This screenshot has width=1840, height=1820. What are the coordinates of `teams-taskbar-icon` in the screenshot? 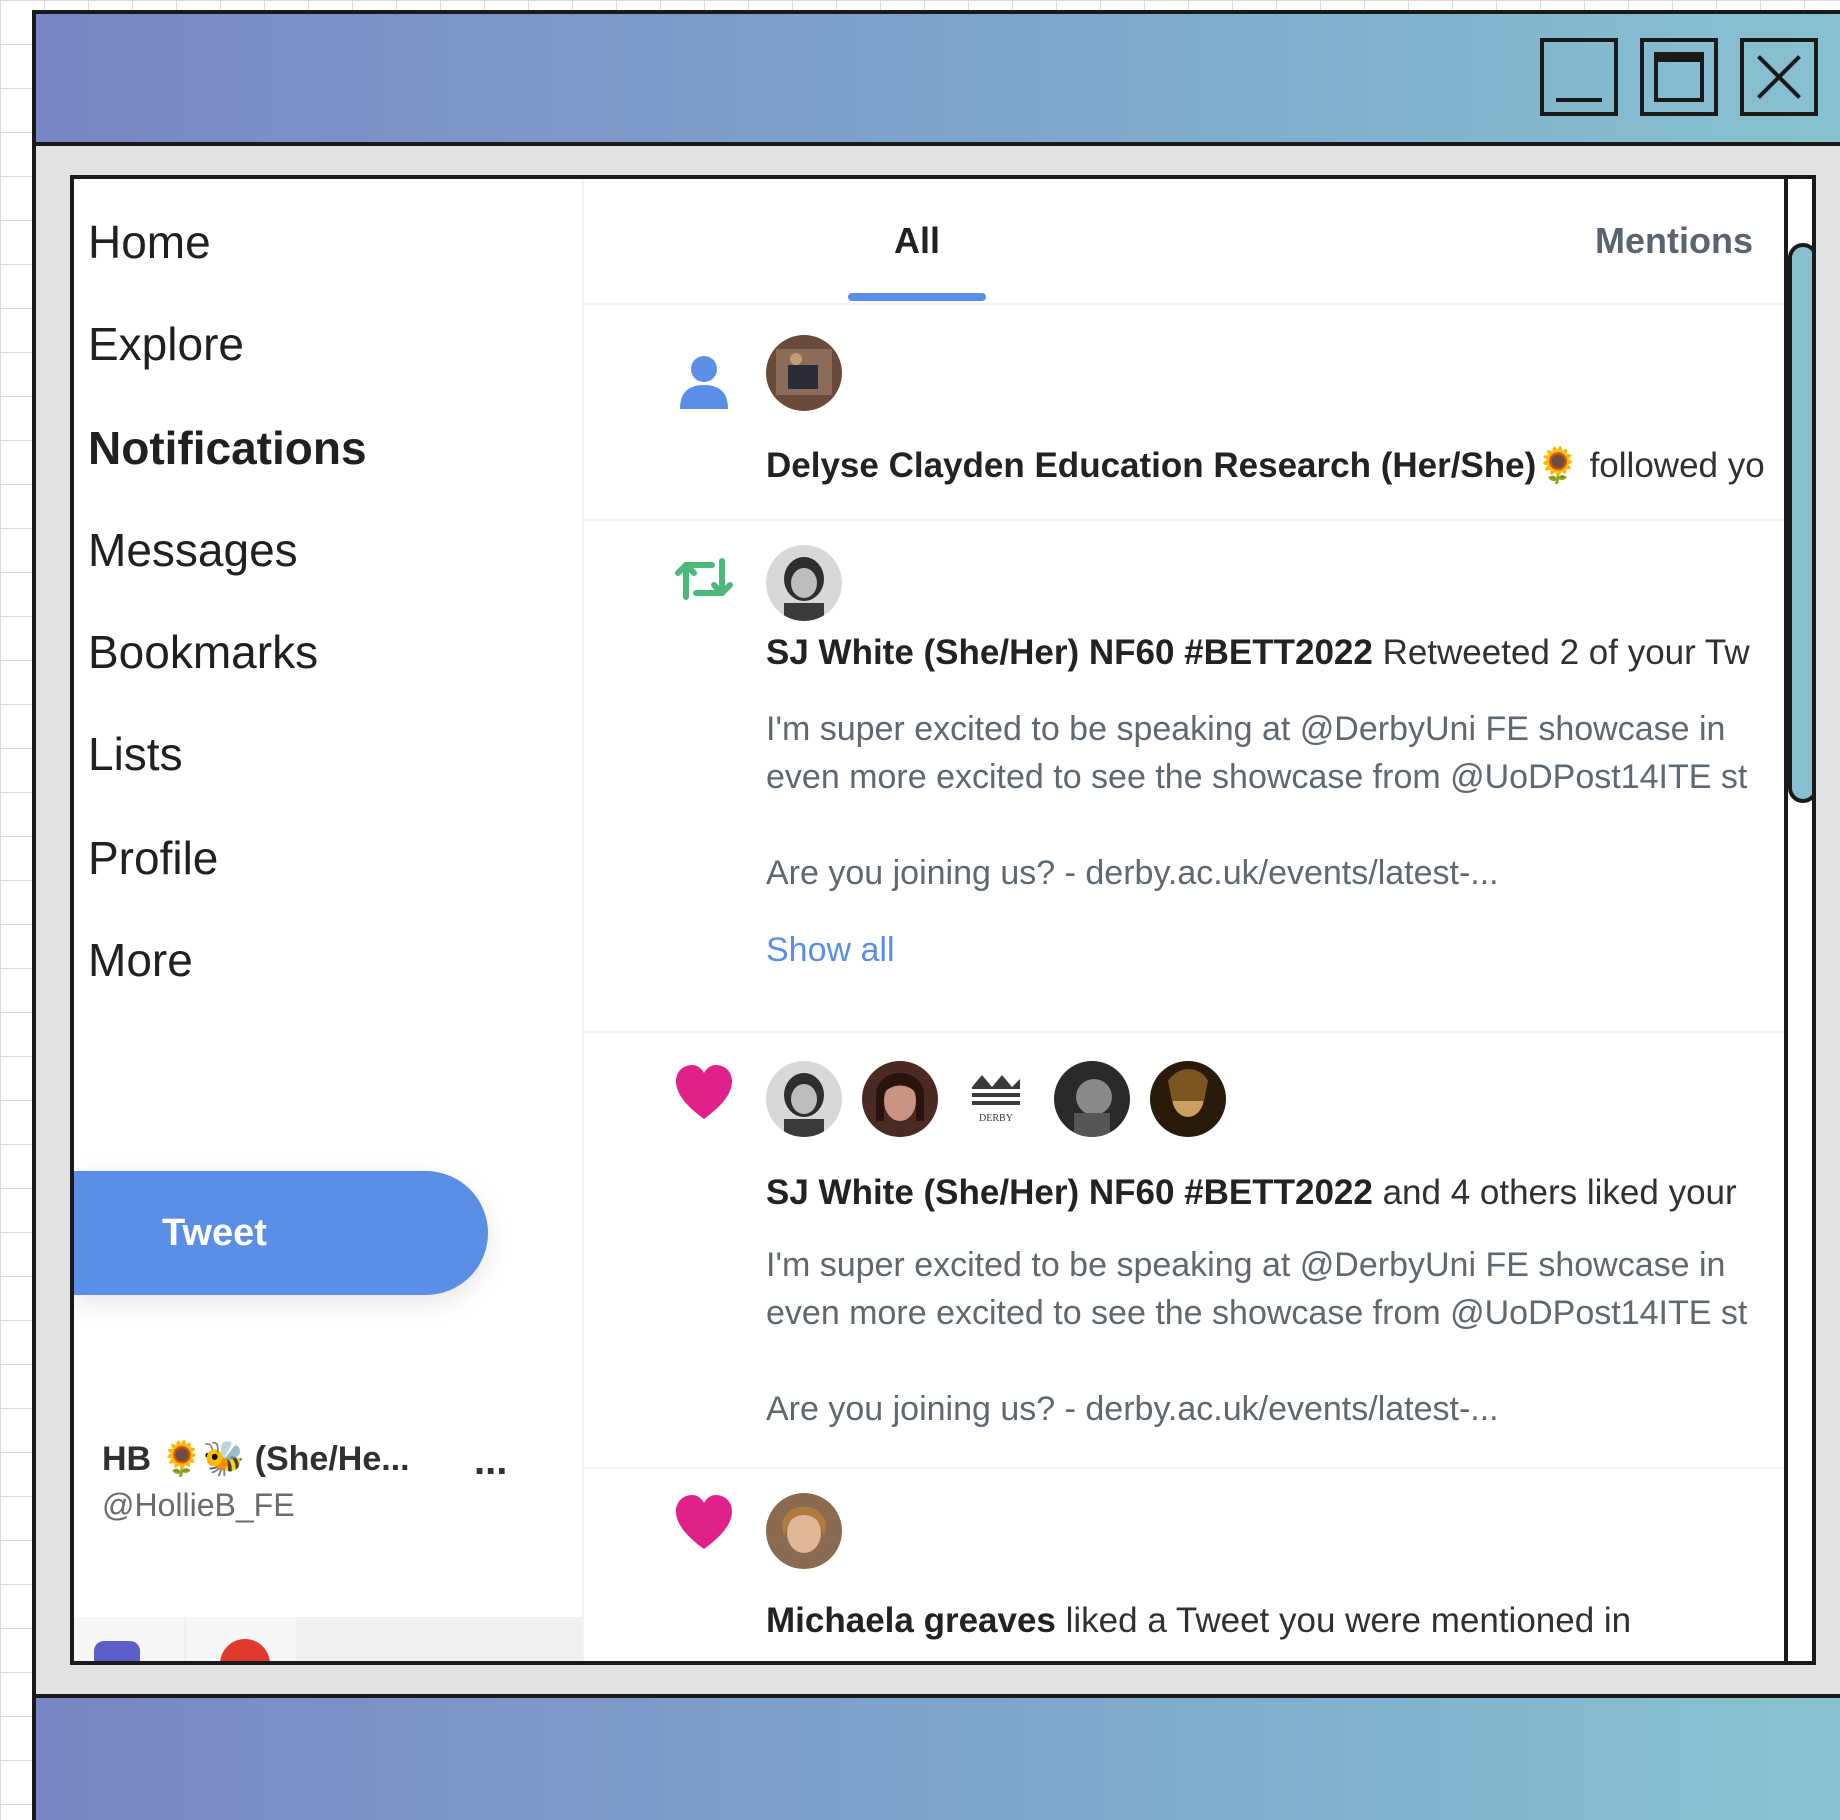 It's located at (129, 1639).